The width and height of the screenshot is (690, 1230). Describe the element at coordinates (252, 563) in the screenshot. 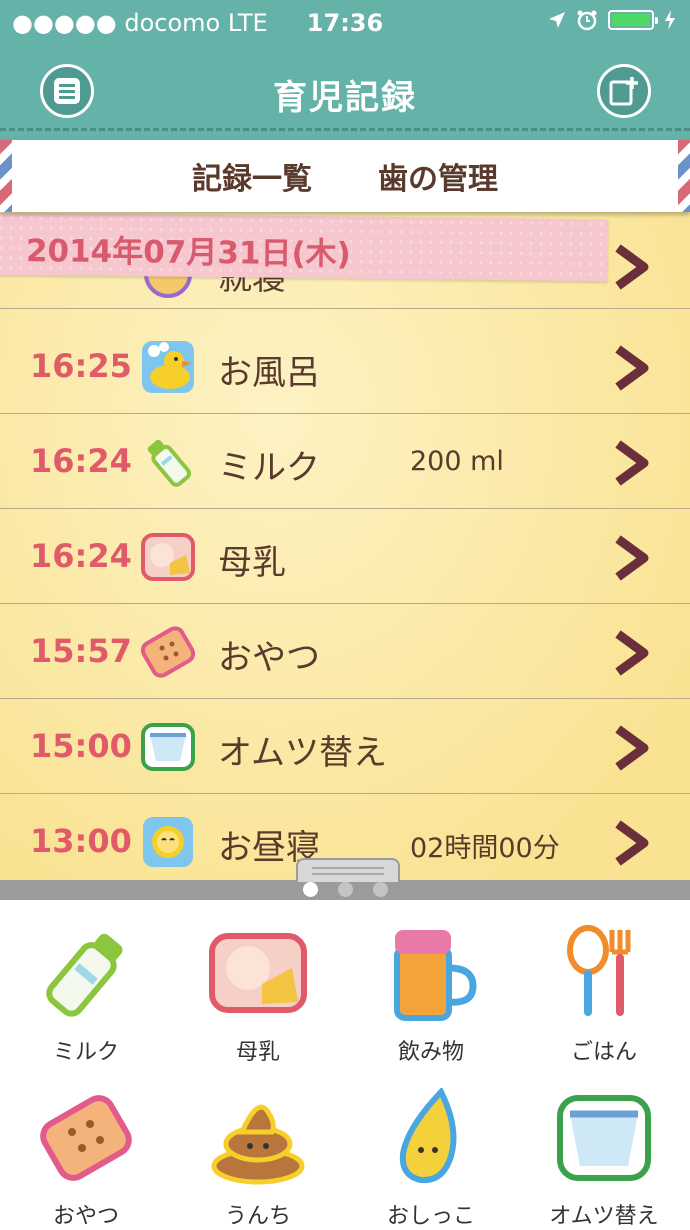

I see `record-label: 母乳` at that location.